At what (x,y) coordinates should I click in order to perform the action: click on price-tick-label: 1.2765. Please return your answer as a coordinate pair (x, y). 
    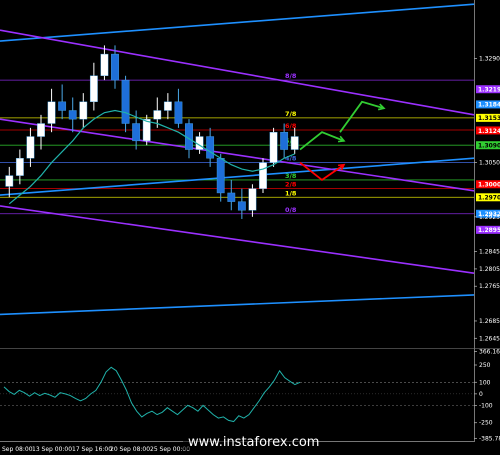
    Looking at the image, I should click on (489, 286).